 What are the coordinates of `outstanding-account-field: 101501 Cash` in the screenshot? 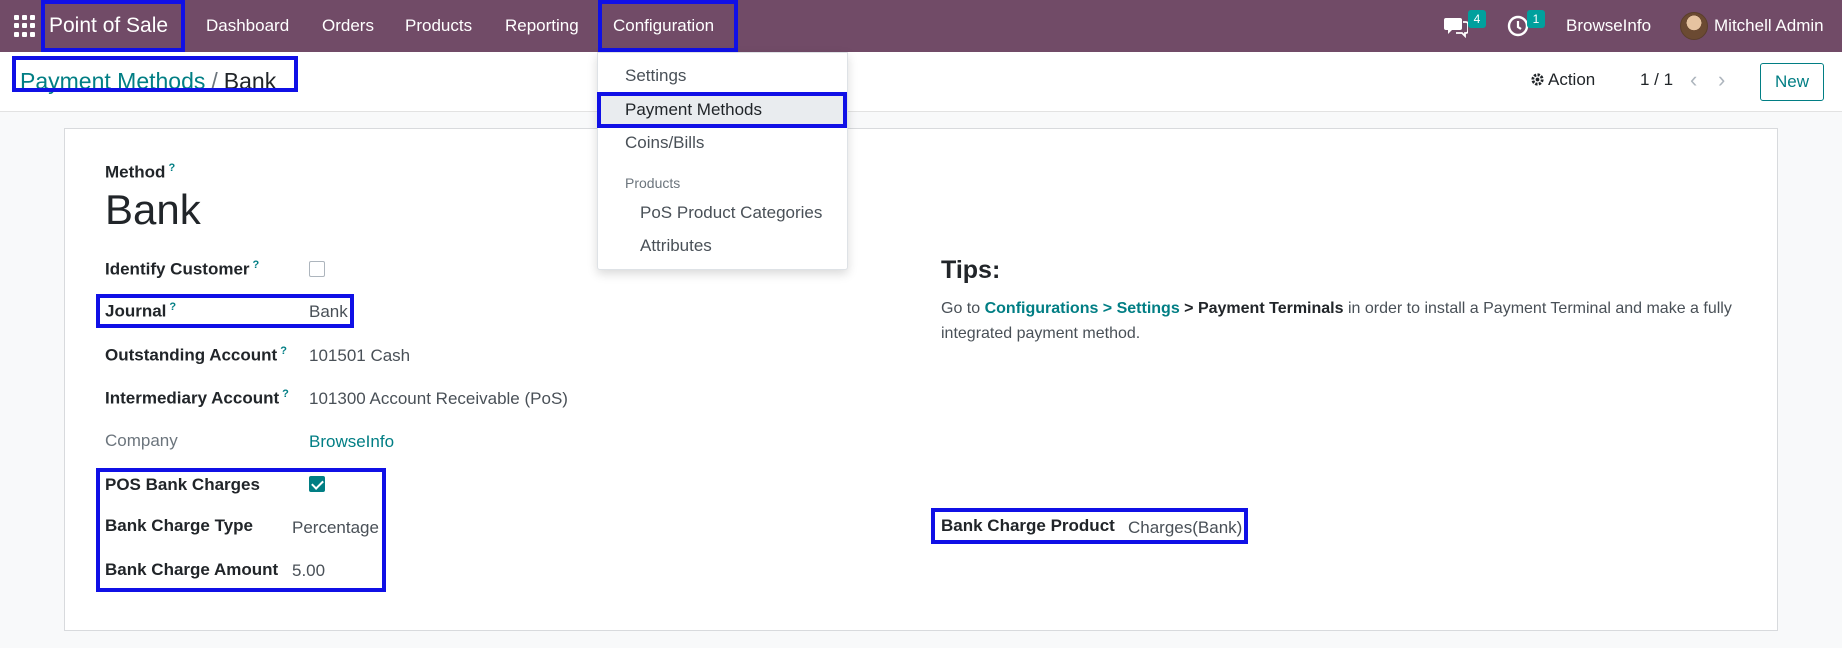 It's located at (359, 356).